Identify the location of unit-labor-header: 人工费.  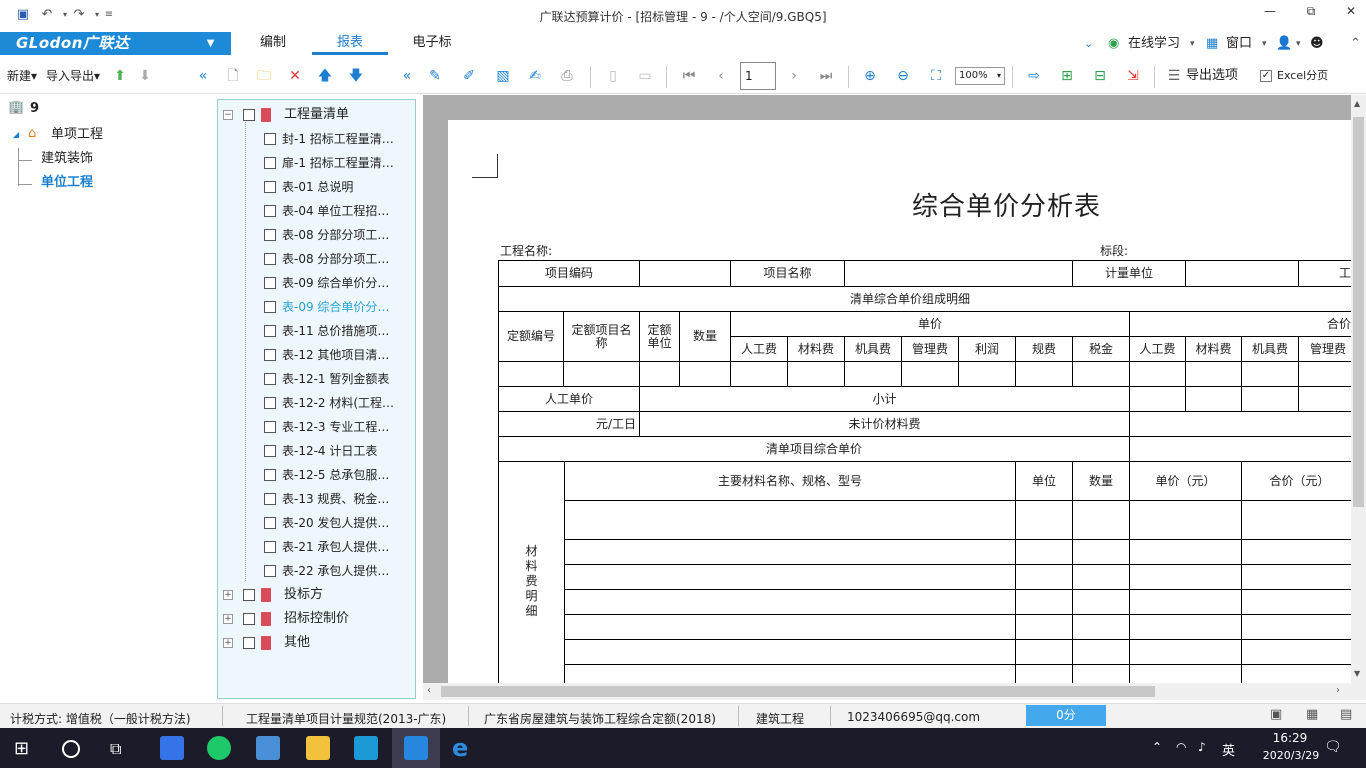
(759, 349).